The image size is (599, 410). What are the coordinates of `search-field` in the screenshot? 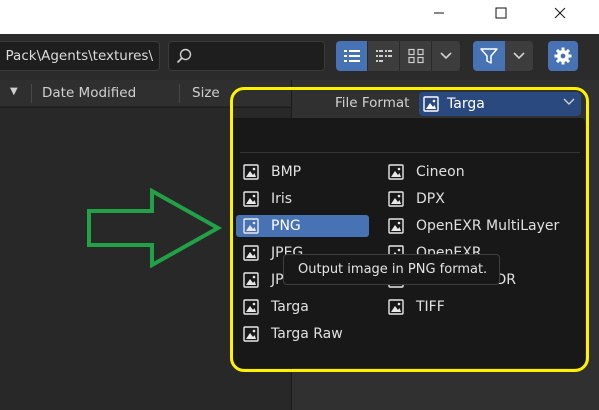 It's located at (246, 56).